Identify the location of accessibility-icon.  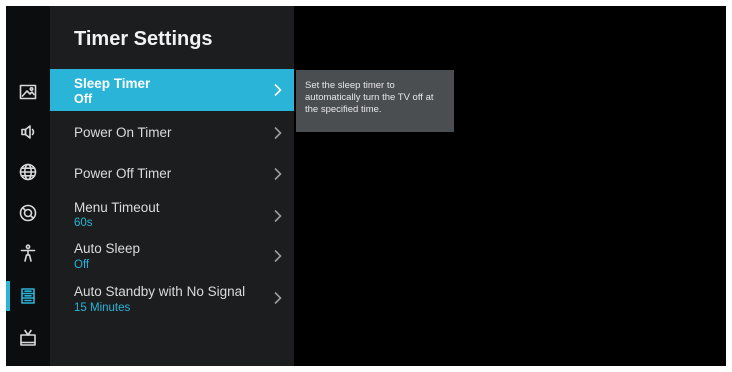
(28, 253).